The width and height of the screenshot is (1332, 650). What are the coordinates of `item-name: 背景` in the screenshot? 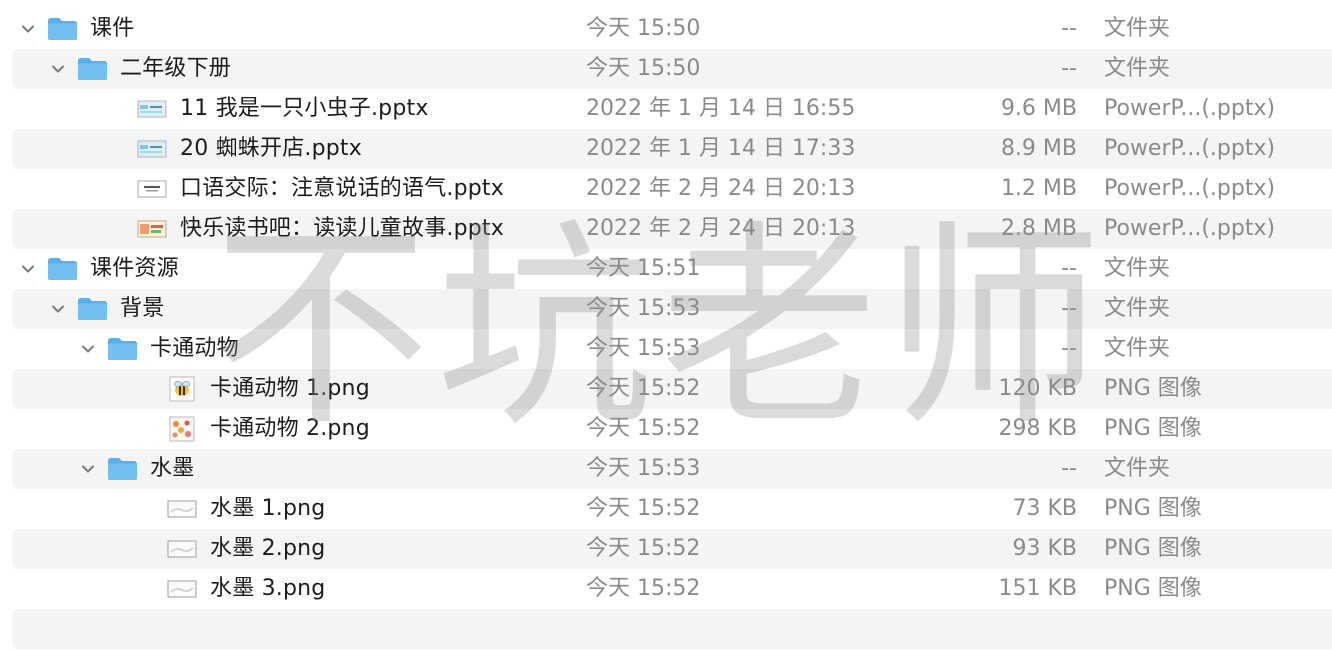 It's located at (142, 309).